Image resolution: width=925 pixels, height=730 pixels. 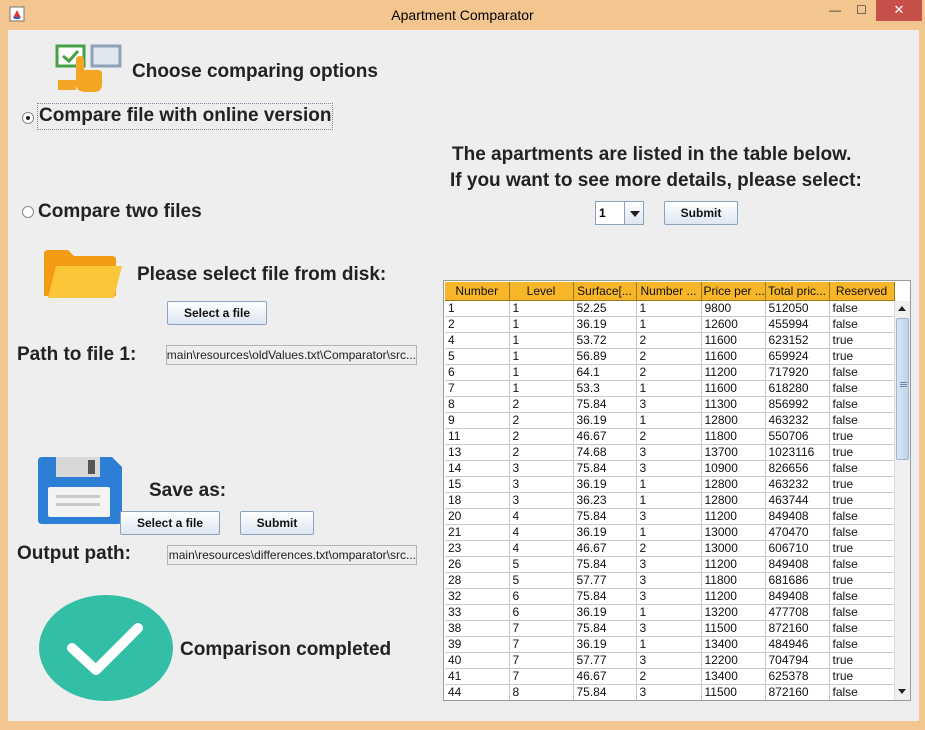 I want to click on radio-compare-online, so click(x=28, y=118).